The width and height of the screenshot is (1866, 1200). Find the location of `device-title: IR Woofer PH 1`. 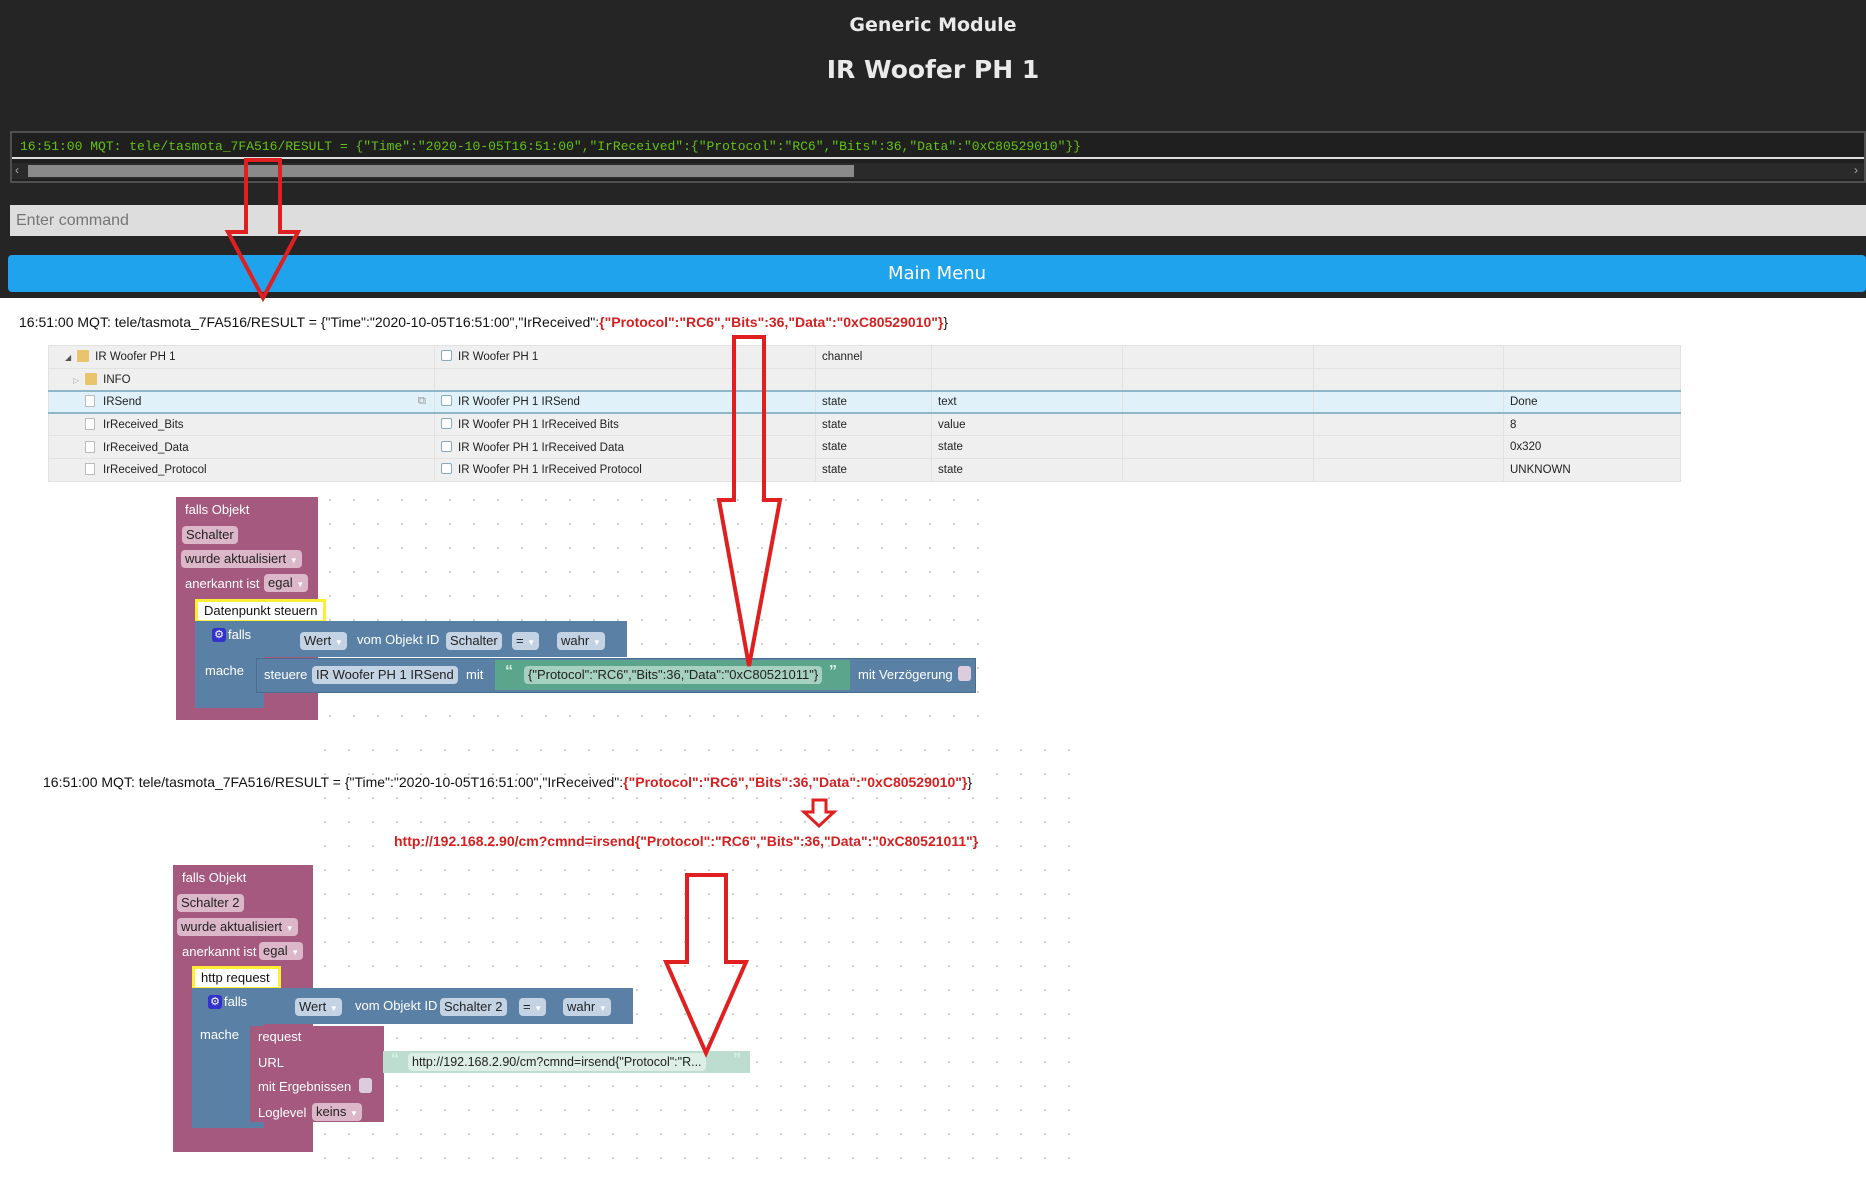

device-title: IR Woofer PH 1 is located at coordinates (933, 69).